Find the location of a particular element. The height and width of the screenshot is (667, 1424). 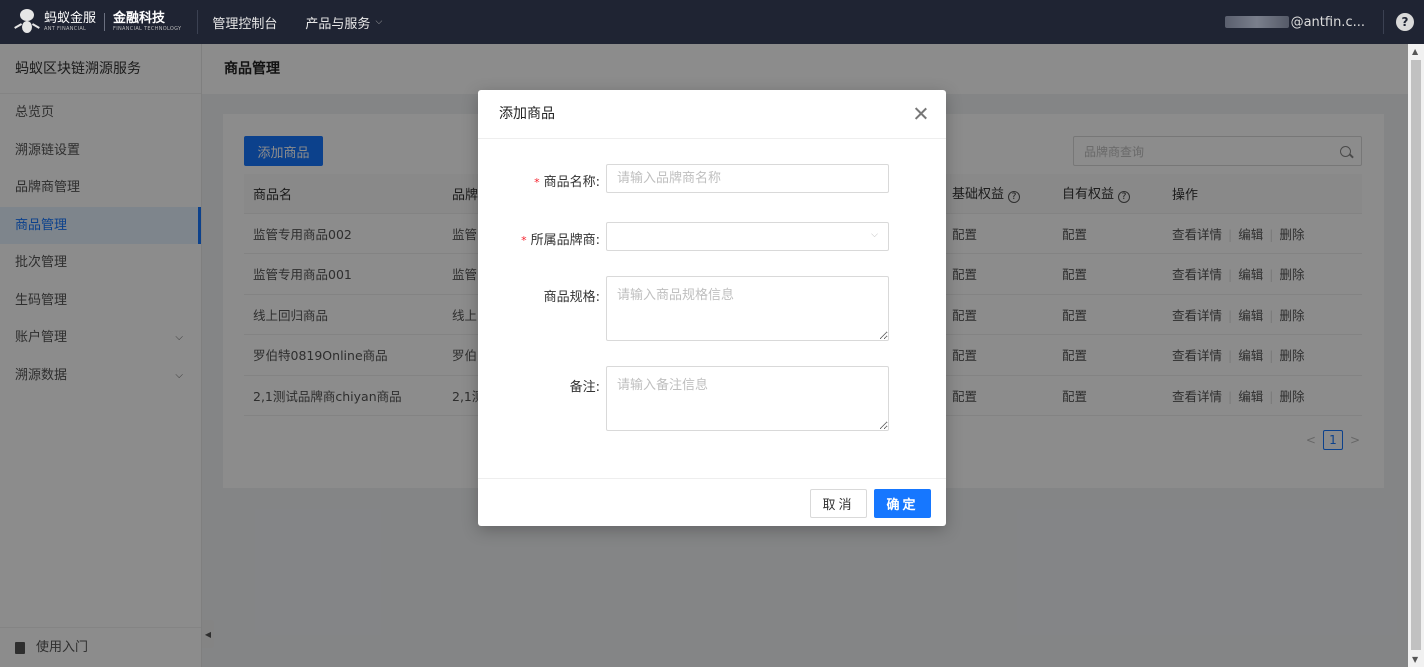

nav-products-services: 产品与服务 ⌵ is located at coordinates (343, 22).